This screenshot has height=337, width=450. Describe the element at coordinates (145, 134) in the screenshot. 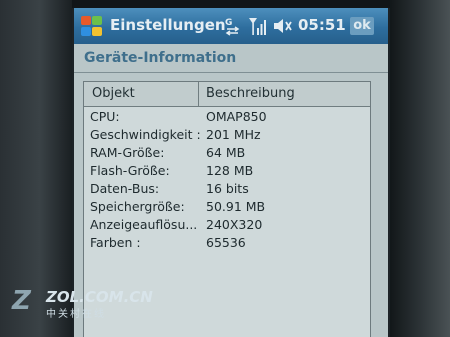

I see `row-label: Geschwindigkeit :` at that location.